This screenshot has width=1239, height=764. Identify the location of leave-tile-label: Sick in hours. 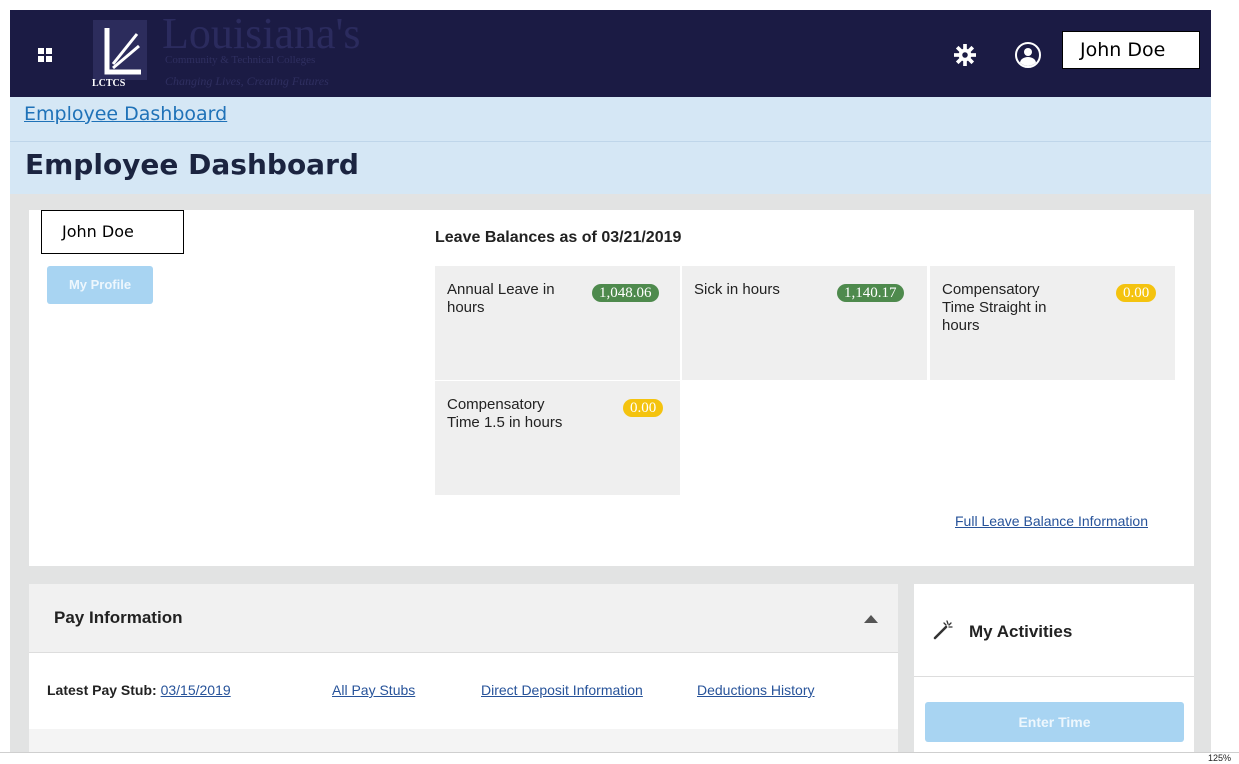
(737, 289).